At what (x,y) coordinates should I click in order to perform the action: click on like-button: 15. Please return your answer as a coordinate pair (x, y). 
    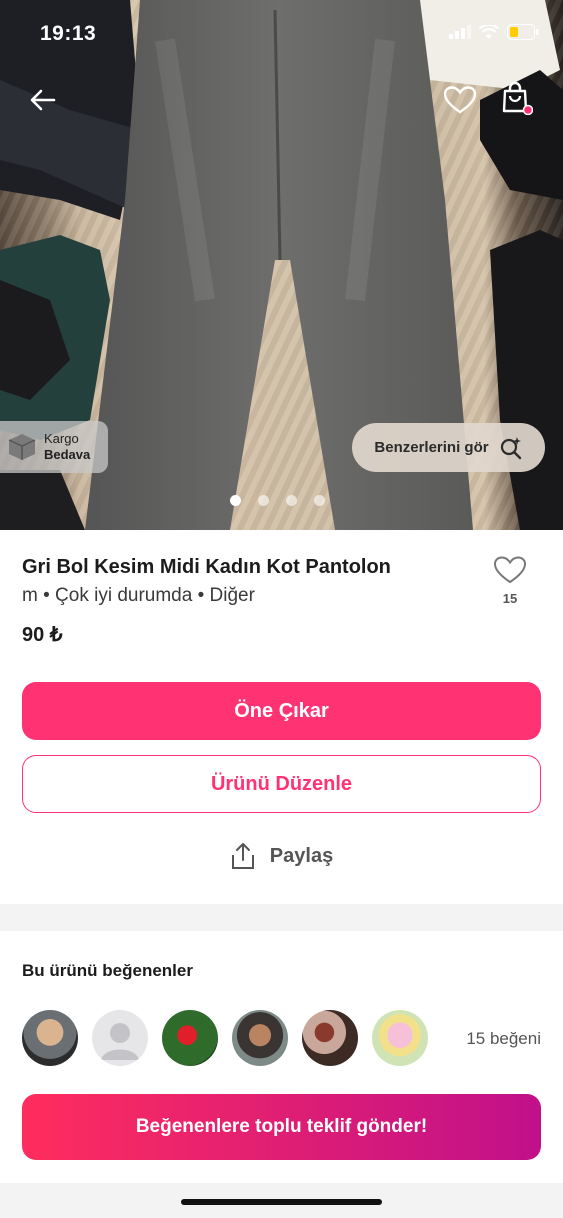
    Looking at the image, I should click on (510, 581).